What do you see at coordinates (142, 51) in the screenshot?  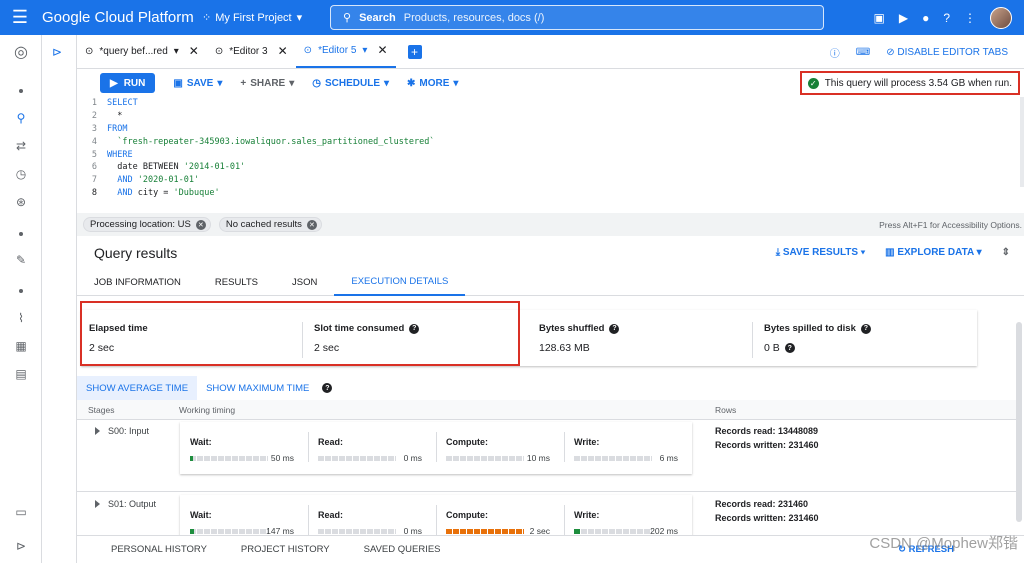 I see `tab-query-before: ⊙ *query bef...red ▾ ✕` at bounding box center [142, 51].